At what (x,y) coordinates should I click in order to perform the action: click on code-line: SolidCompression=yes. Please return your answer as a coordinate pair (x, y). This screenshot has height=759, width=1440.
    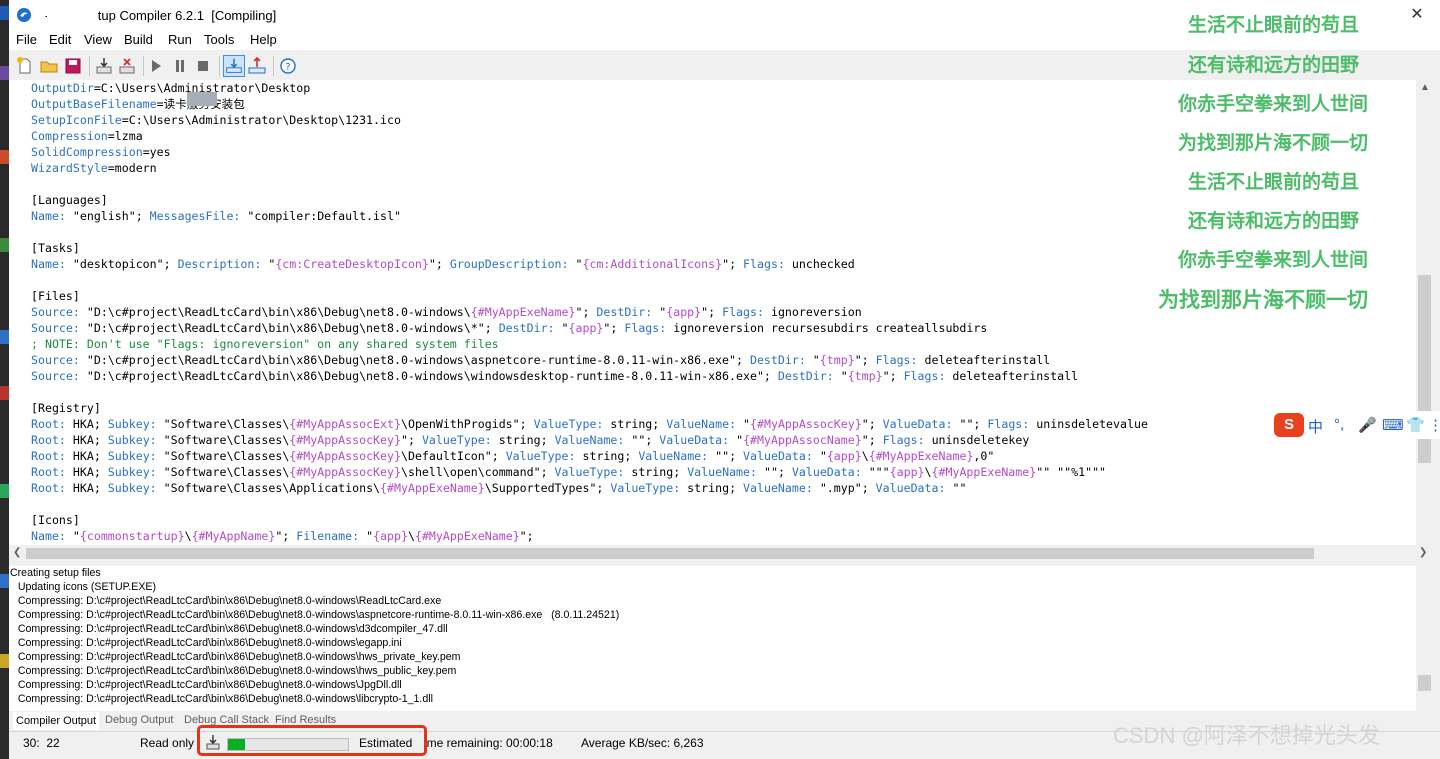
    Looking at the image, I should click on (101, 152).